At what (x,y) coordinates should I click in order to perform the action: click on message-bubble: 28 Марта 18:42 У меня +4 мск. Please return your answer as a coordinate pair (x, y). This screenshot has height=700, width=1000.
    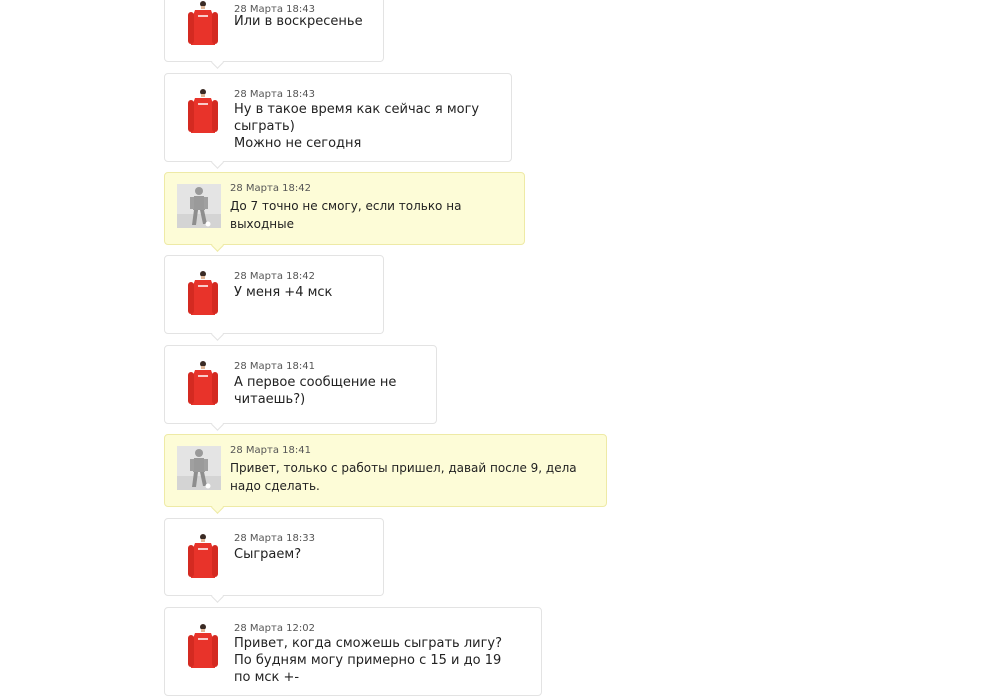
    Looking at the image, I should click on (274, 298).